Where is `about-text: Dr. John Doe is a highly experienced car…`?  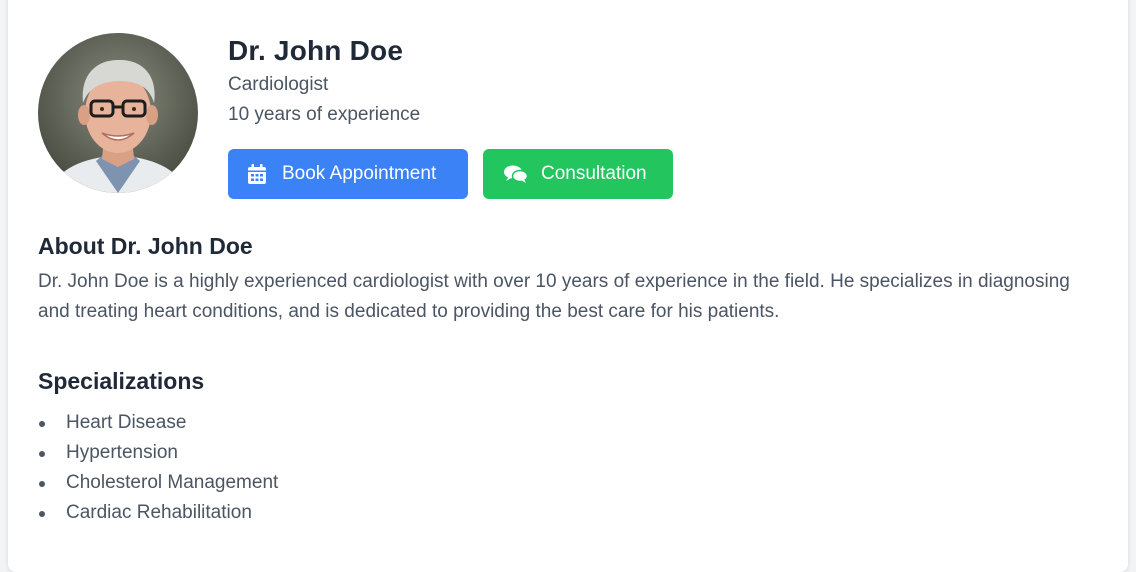 about-text: Dr. John Doe is a highly experienced car… is located at coordinates (554, 296).